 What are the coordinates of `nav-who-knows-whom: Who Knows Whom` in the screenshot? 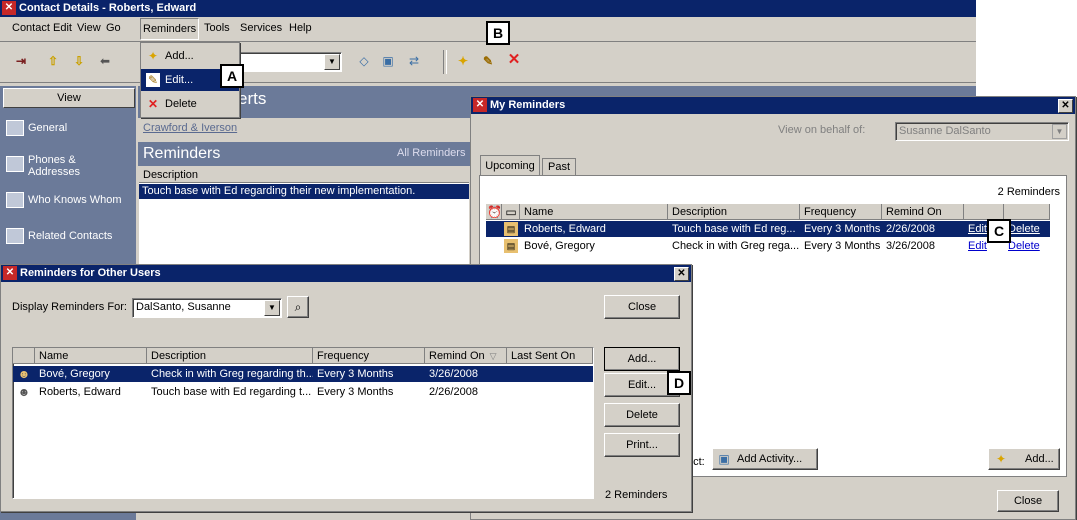 It's located at (66, 201).